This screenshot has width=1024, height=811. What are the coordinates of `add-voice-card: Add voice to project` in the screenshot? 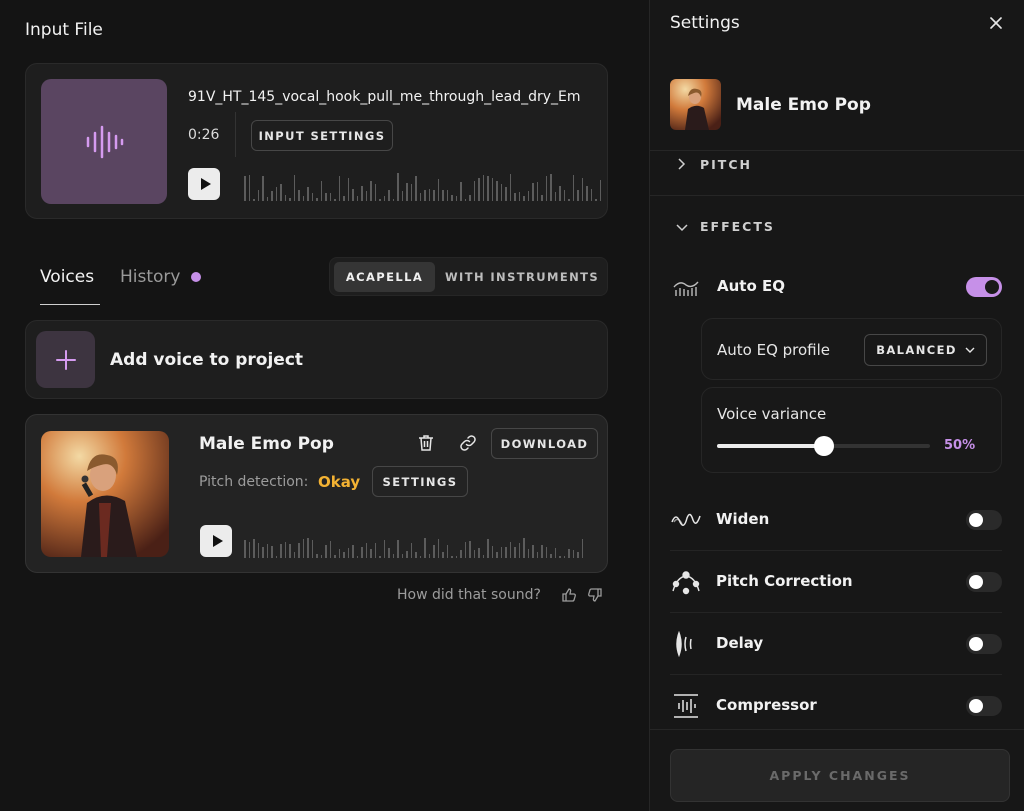 It's located at (316, 359).